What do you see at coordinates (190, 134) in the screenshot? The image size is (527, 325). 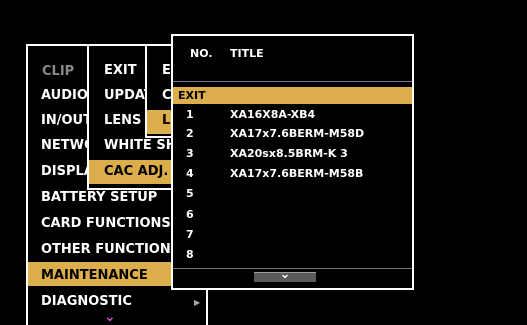 I see `popup-row-2-no: 2` at bounding box center [190, 134].